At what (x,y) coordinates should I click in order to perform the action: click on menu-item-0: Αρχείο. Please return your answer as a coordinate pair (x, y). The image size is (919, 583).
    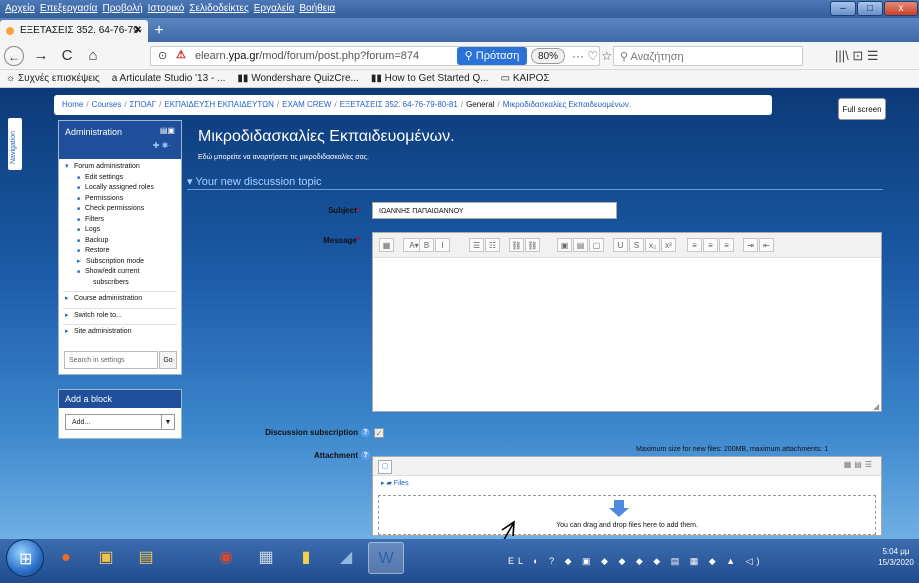
    Looking at the image, I should click on (20, 9).